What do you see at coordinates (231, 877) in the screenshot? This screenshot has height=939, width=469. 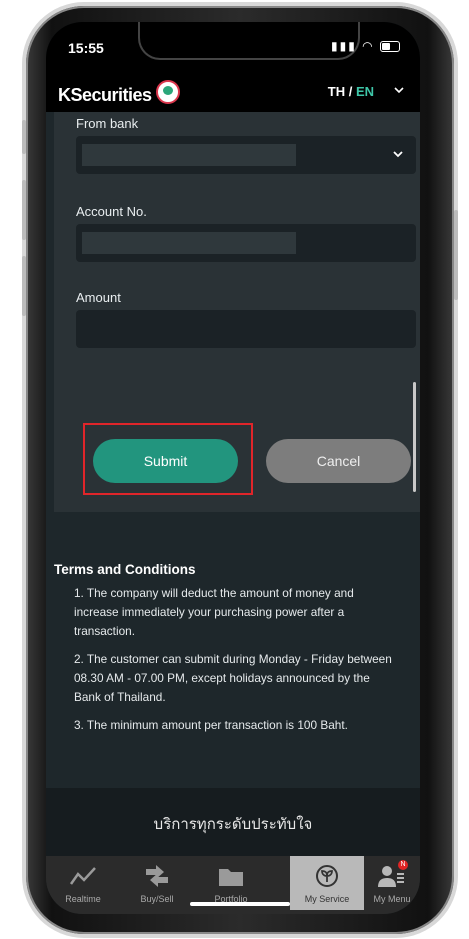 I see `folder-icon` at bounding box center [231, 877].